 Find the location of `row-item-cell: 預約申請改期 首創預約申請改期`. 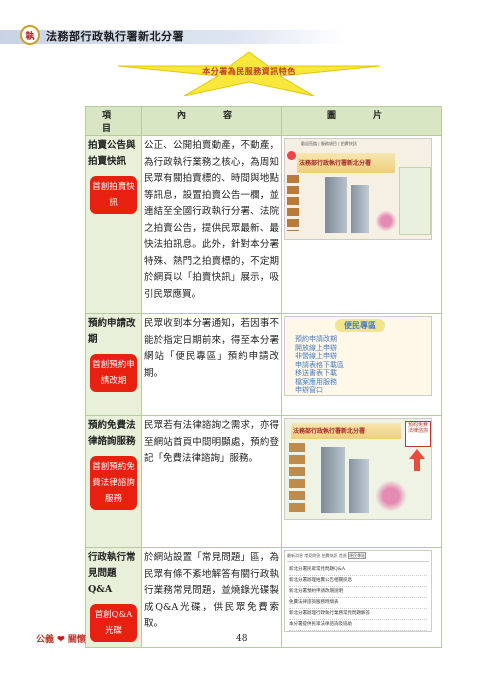

row-item-cell: 預約申請改期 首創預約申請改期 is located at coordinates (113, 364).